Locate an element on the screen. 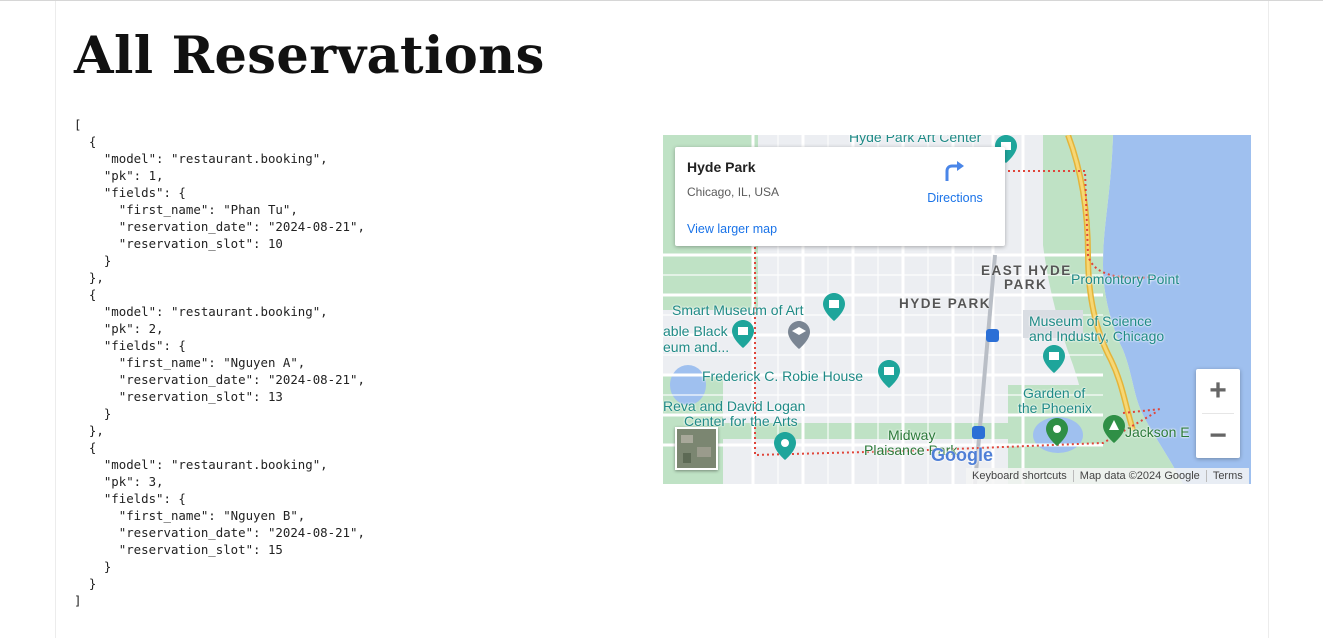  map-label-east-hyde-park-2: PARK is located at coordinates (1026, 284).